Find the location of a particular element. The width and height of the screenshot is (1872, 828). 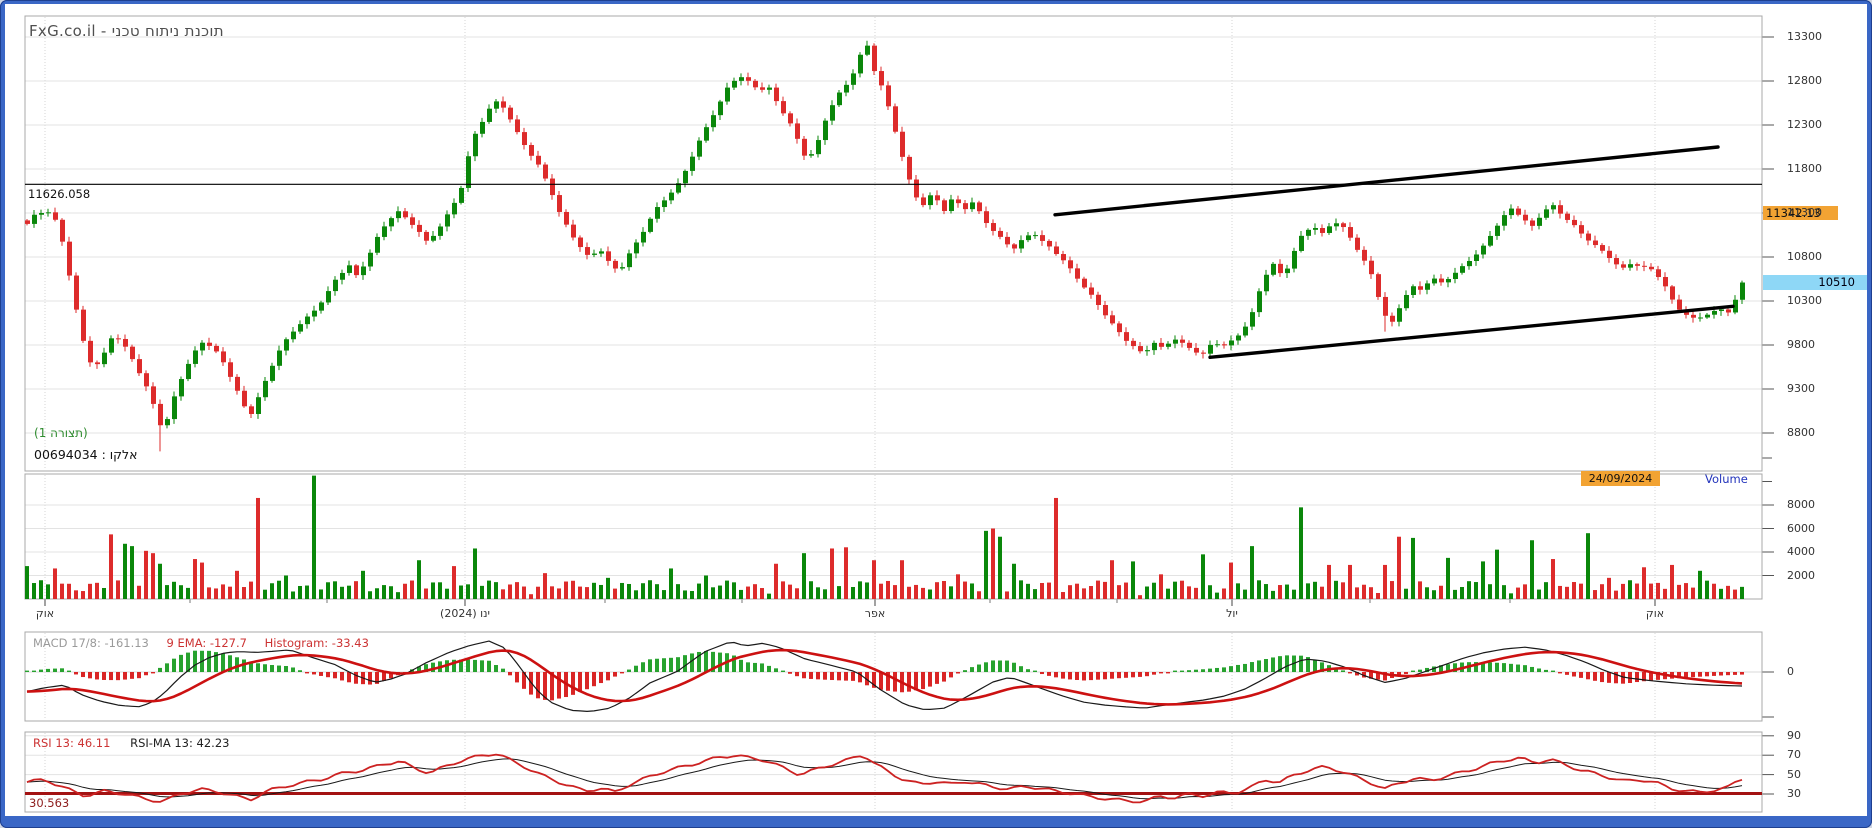

rsi-ma-label: RSI-MA 13: 42.23 is located at coordinates (180, 743).